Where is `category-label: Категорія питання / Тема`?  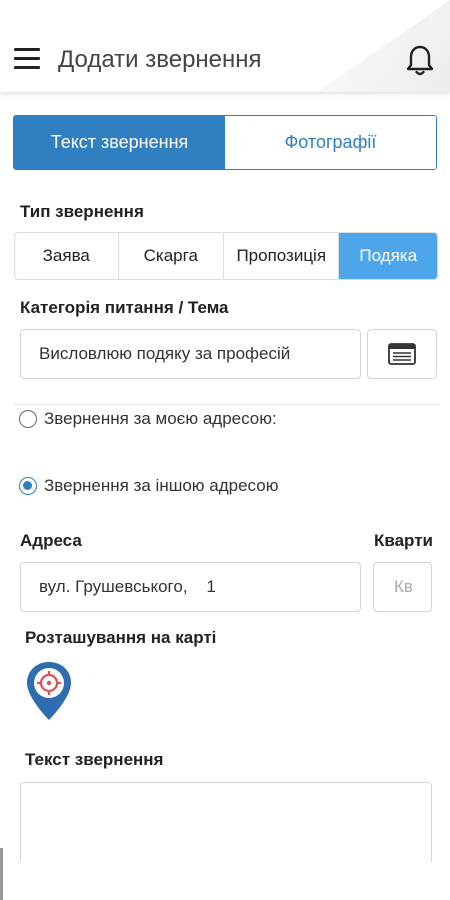 category-label: Категорія питання / Тема is located at coordinates (124, 307).